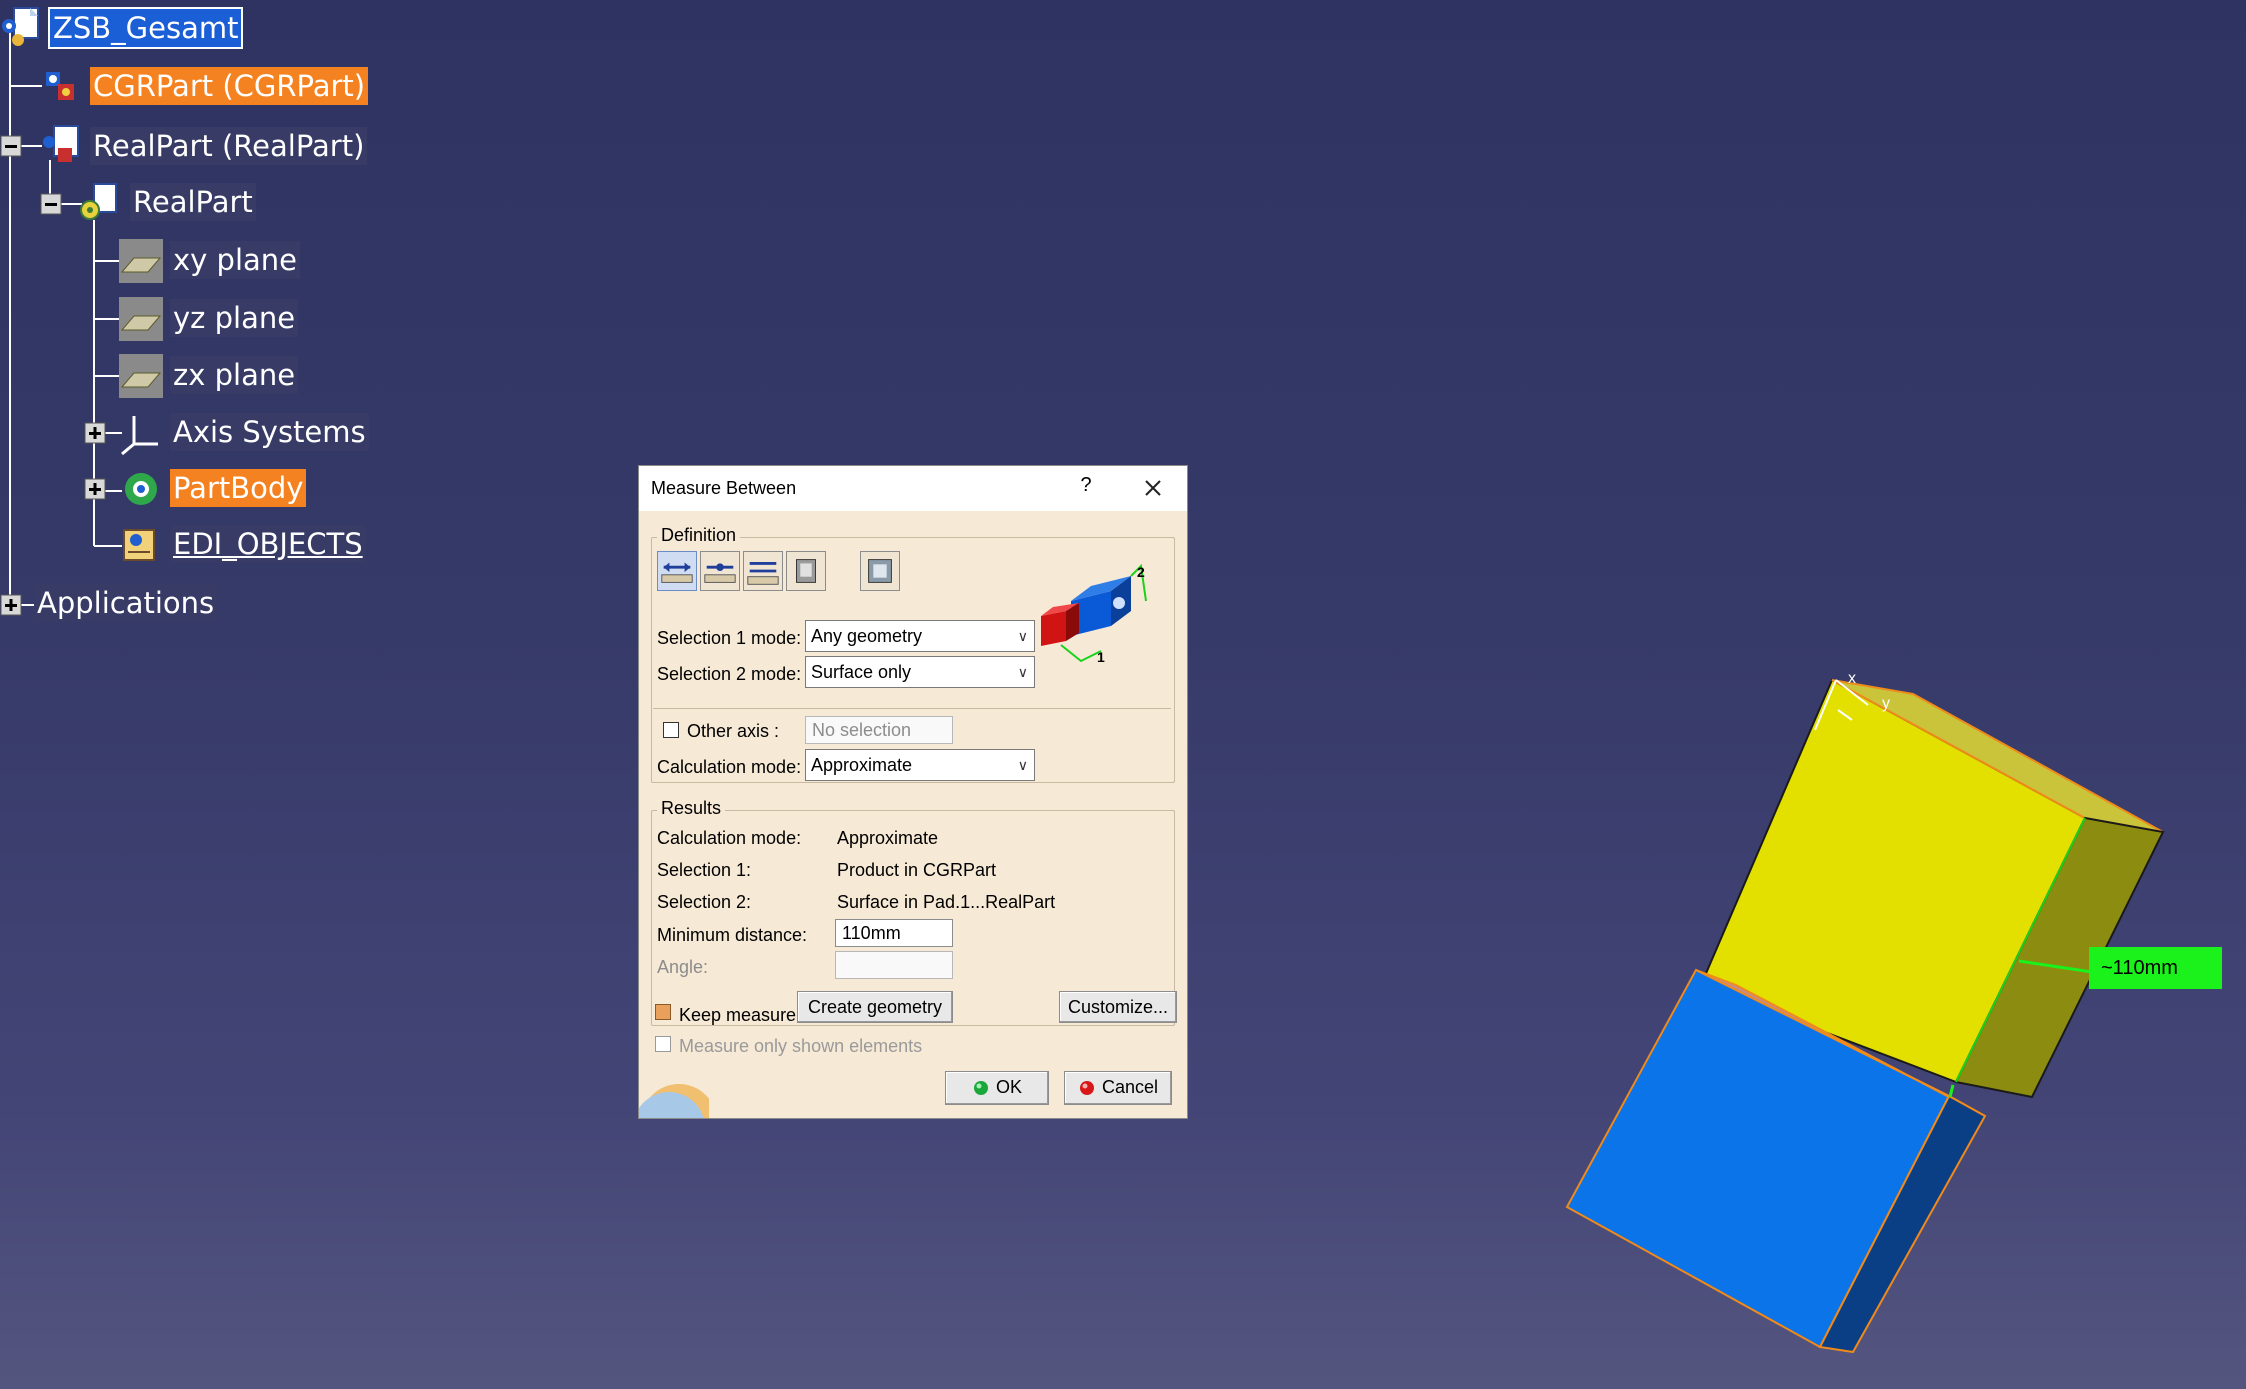  I want to click on measure-between-button, so click(677, 571).